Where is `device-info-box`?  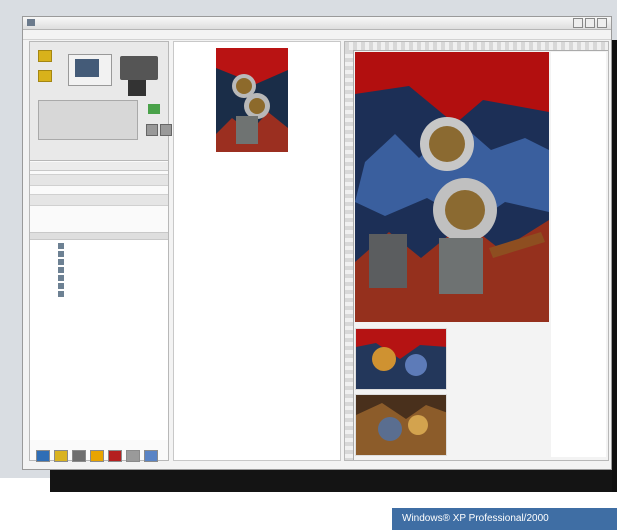 device-info-box is located at coordinates (88, 120).